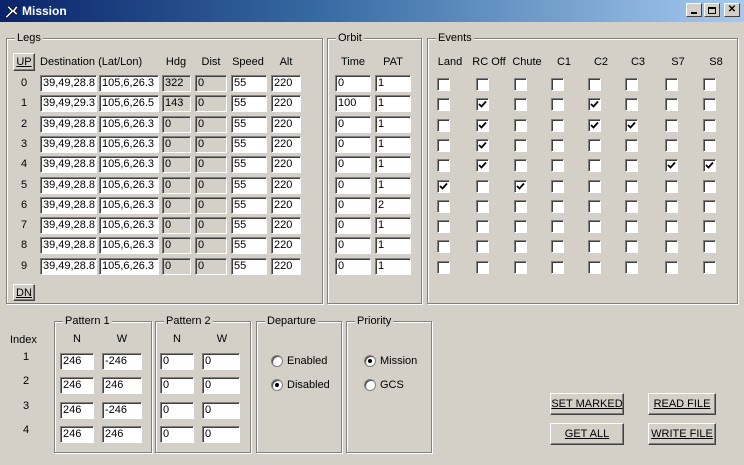 Image resolution: width=744 pixels, height=465 pixels. I want to click on write-file-button: WRITE FILE, so click(682, 434).